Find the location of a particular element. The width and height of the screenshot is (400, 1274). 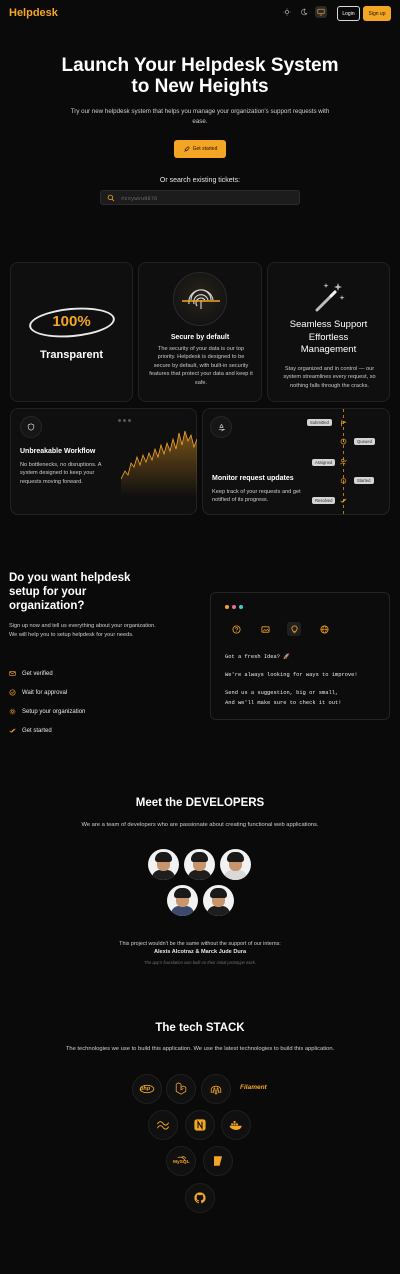

mysql-icon: MySQL is located at coordinates (181, 1161).